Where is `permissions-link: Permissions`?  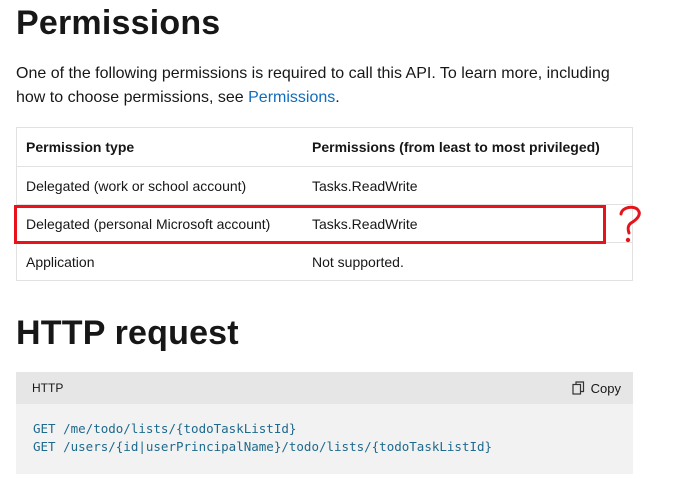 permissions-link: Permissions is located at coordinates (291, 97).